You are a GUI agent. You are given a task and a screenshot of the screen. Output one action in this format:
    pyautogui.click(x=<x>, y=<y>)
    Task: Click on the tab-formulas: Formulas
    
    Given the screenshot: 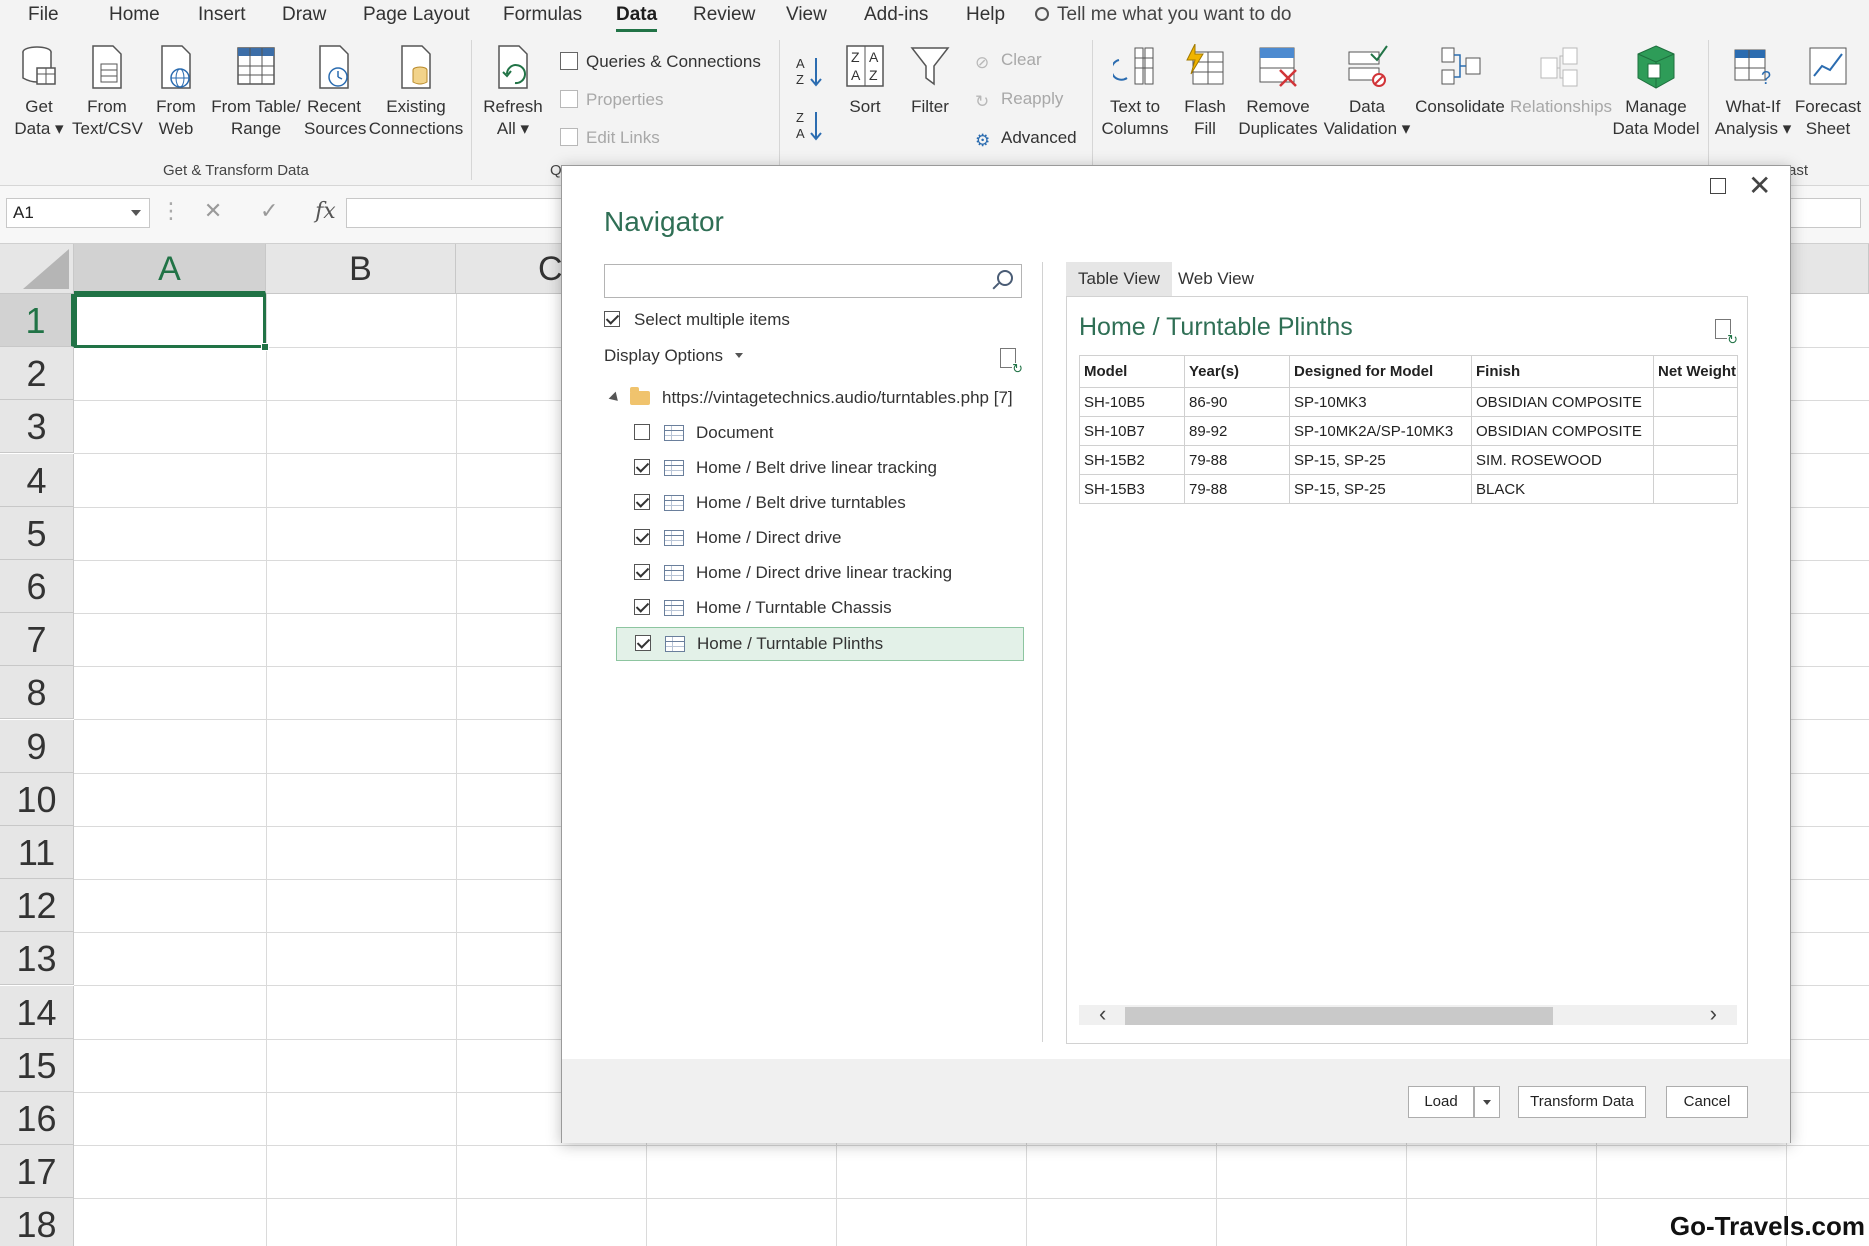 What is the action you would take?
    pyautogui.click(x=542, y=15)
    